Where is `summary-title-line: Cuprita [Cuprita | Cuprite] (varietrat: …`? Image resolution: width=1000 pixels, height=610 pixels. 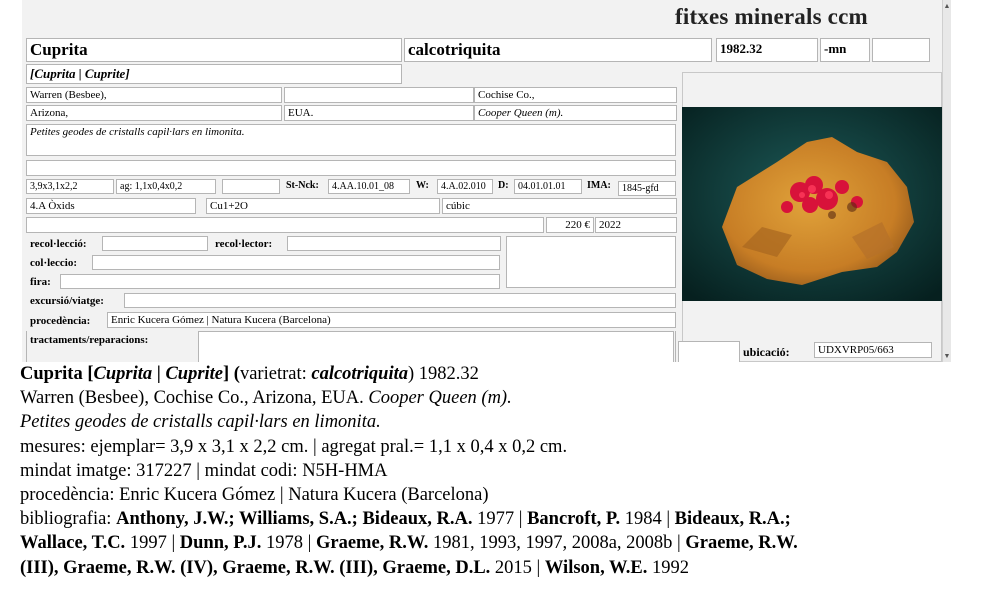 summary-title-line: Cuprita [Cuprita | Cuprite] (varietrat: … is located at coordinates (249, 374).